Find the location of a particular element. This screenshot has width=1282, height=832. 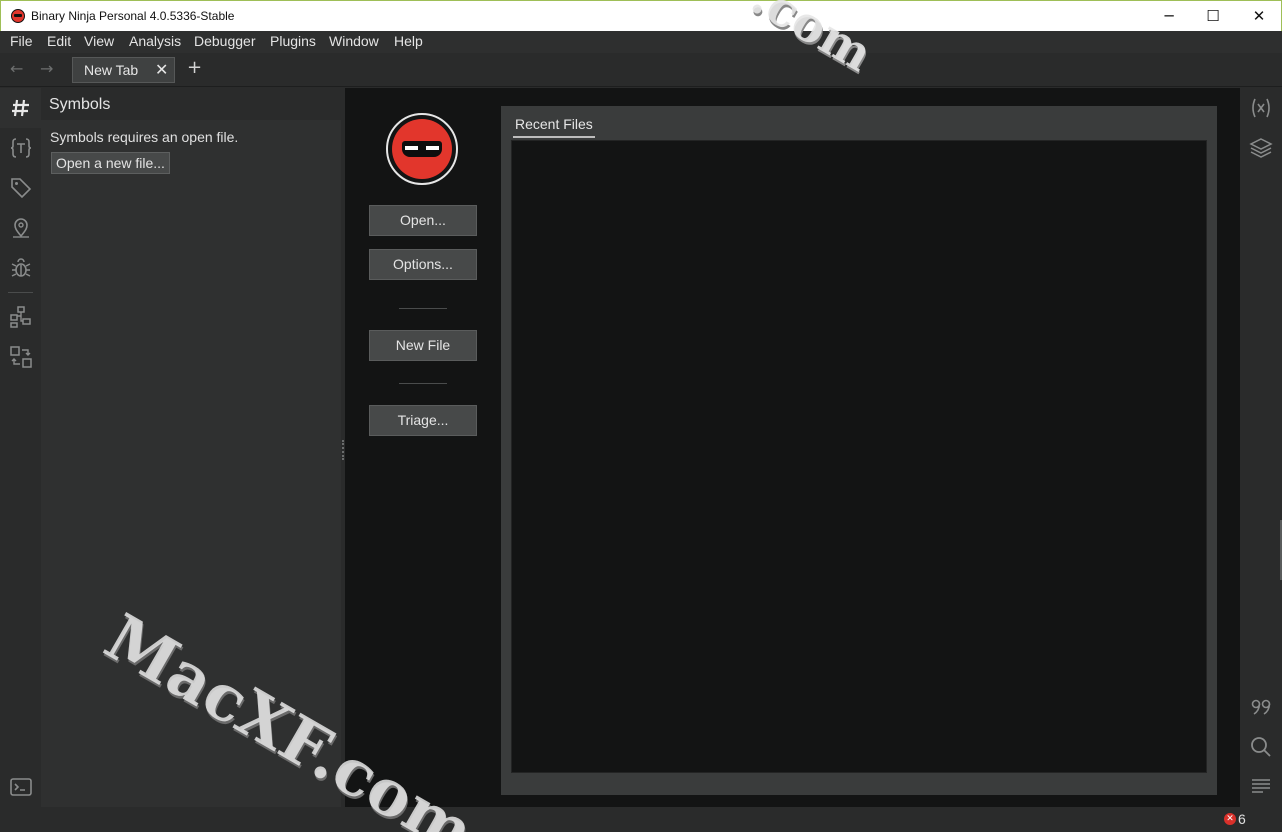

binary-ninja-logo is located at coordinates (422, 149).